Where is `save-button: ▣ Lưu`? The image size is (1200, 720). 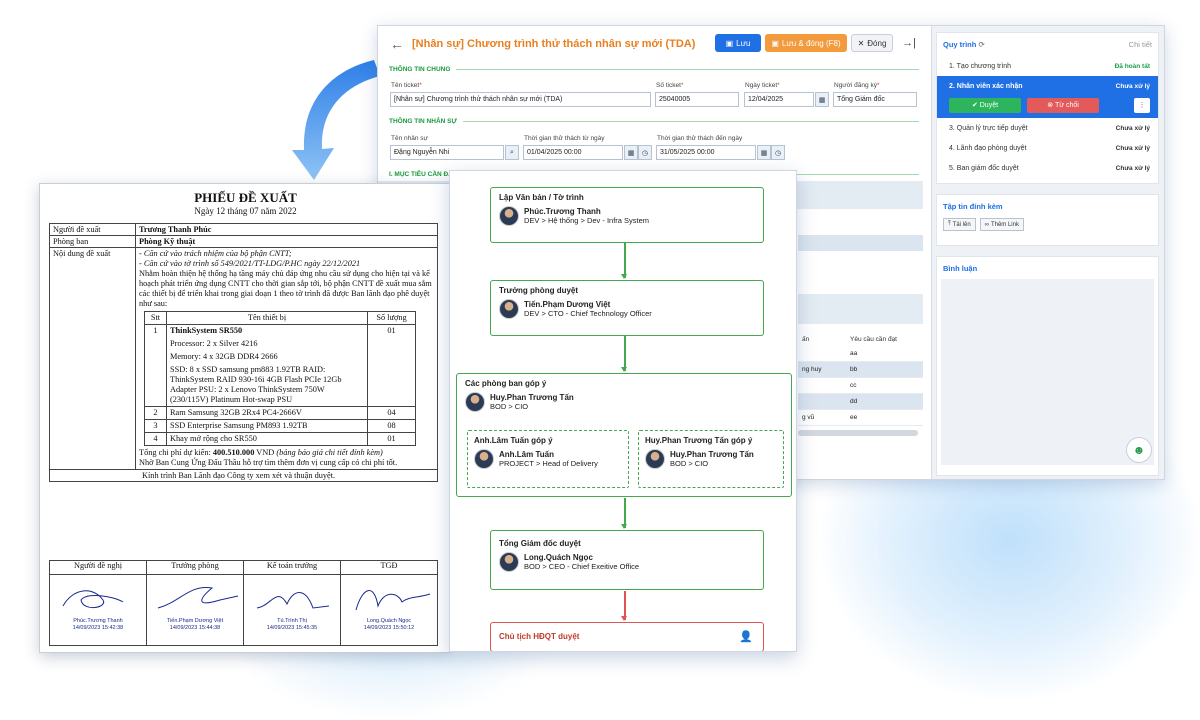
save-button: ▣ Lưu is located at coordinates (738, 43).